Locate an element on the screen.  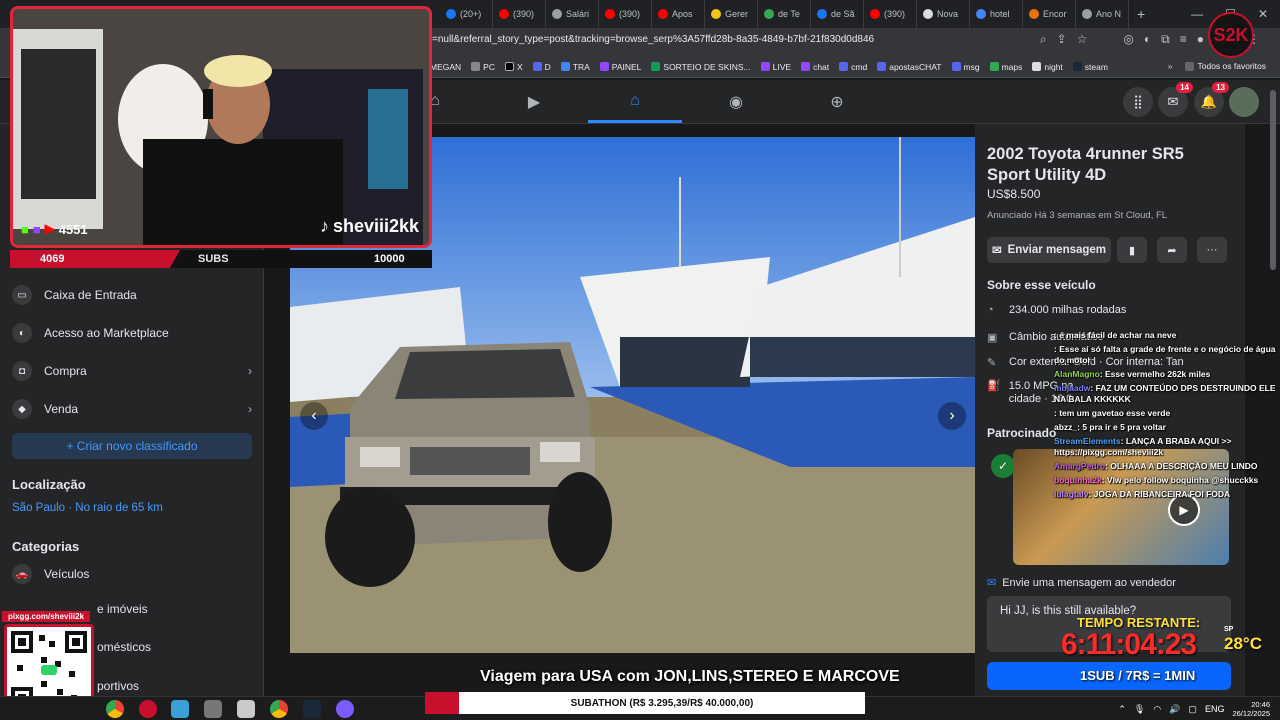
opera-icon is located at coordinates (148, 709).